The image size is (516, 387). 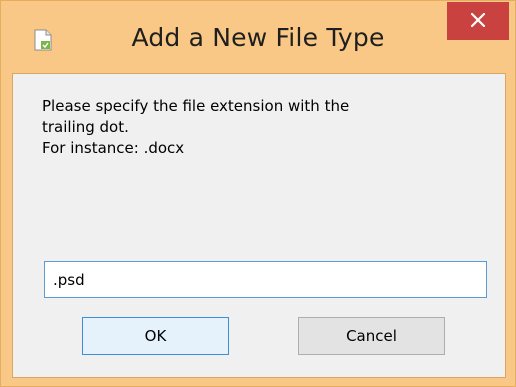 I want to click on close-button, so click(x=478, y=21).